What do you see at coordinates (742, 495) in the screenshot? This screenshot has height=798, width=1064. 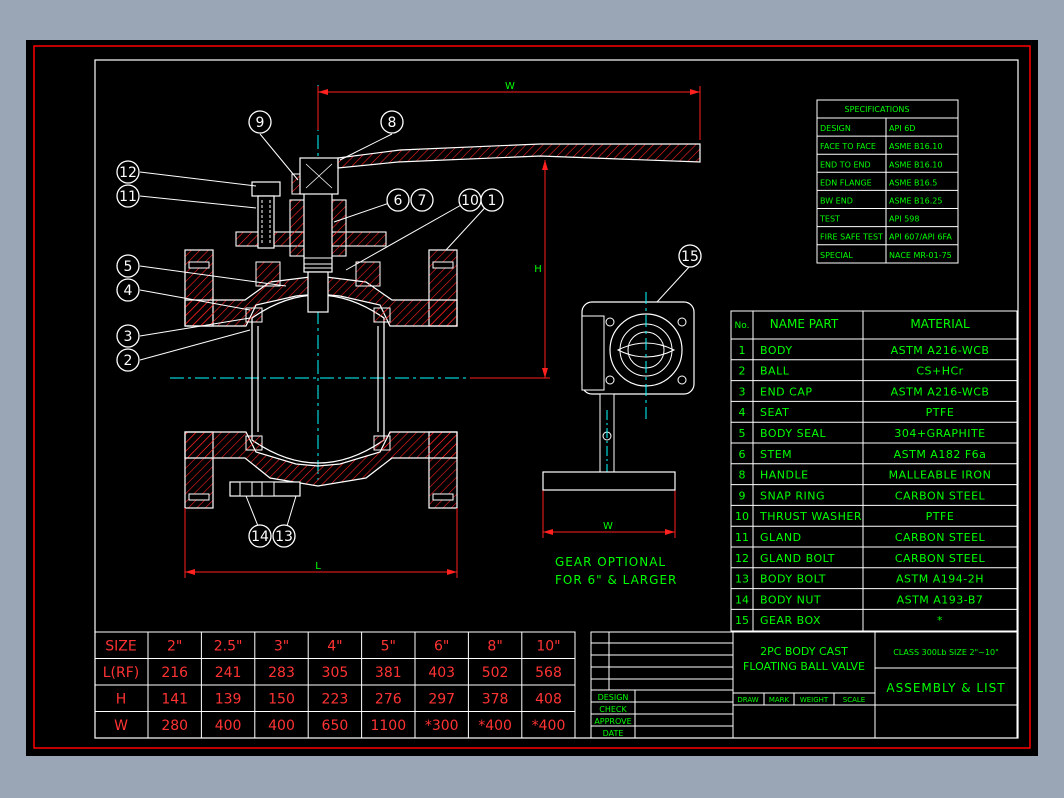 I see `part-number: 9` at bounding box center [742, 495].